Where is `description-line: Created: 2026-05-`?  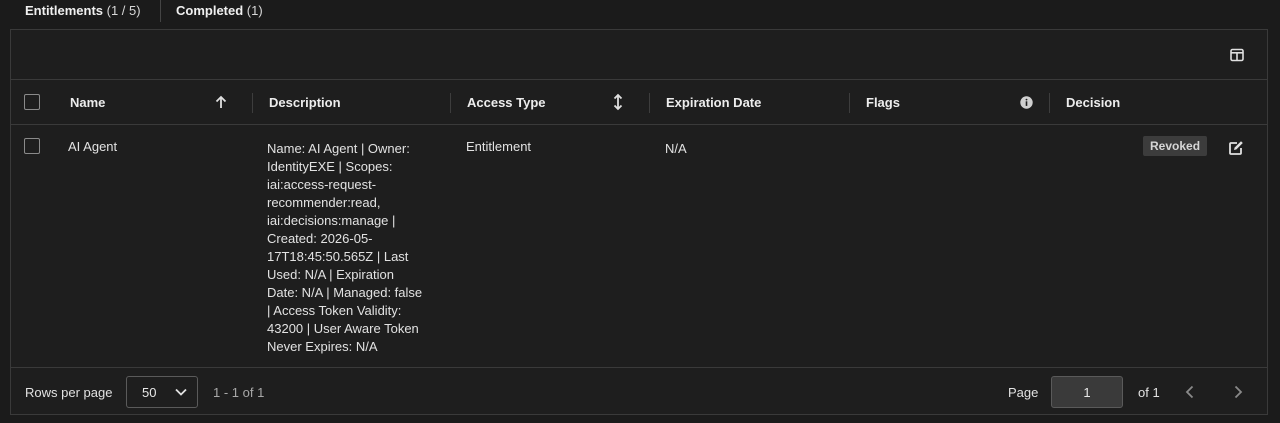 description-line: Created: 2026-05- is located at coordinates (320, 238).